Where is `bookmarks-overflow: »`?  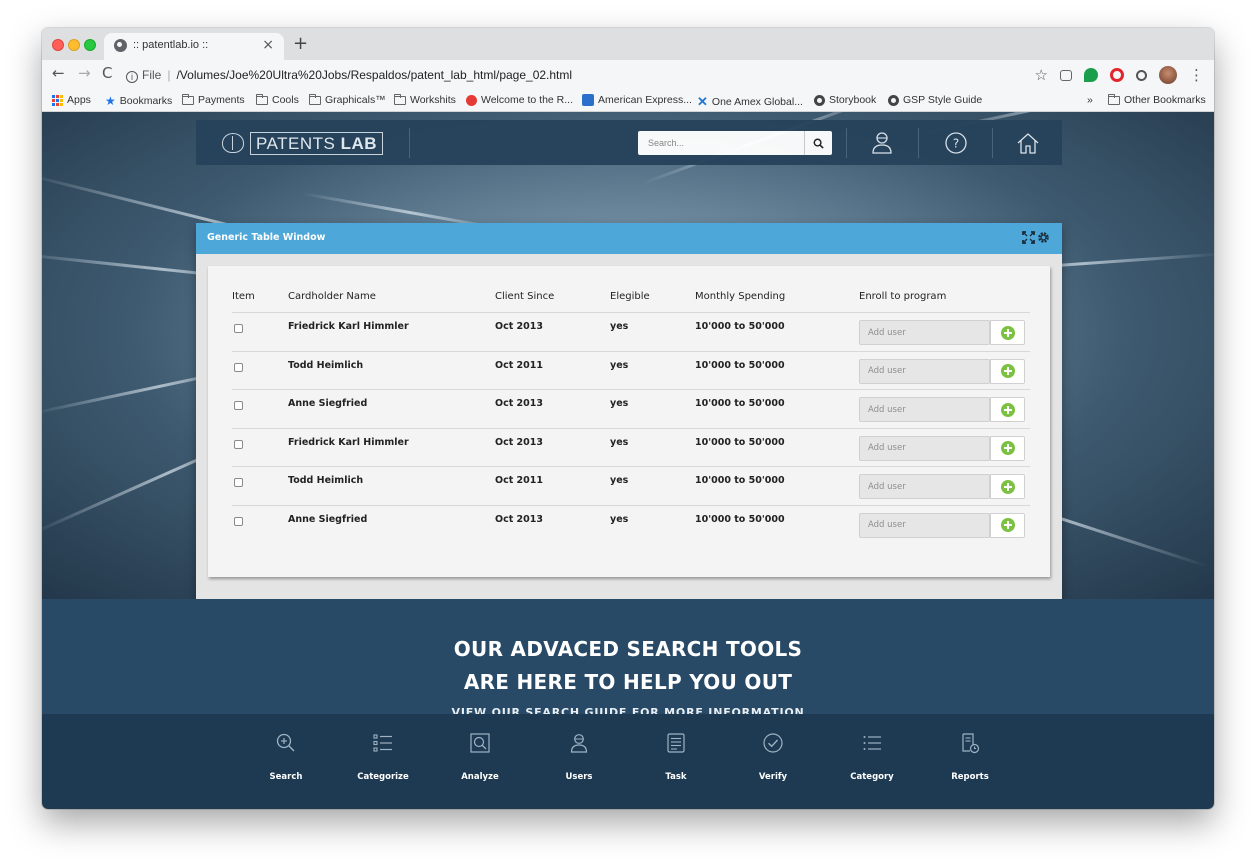
bookmarks-overflow: » is located at coordinates (1090, 100).